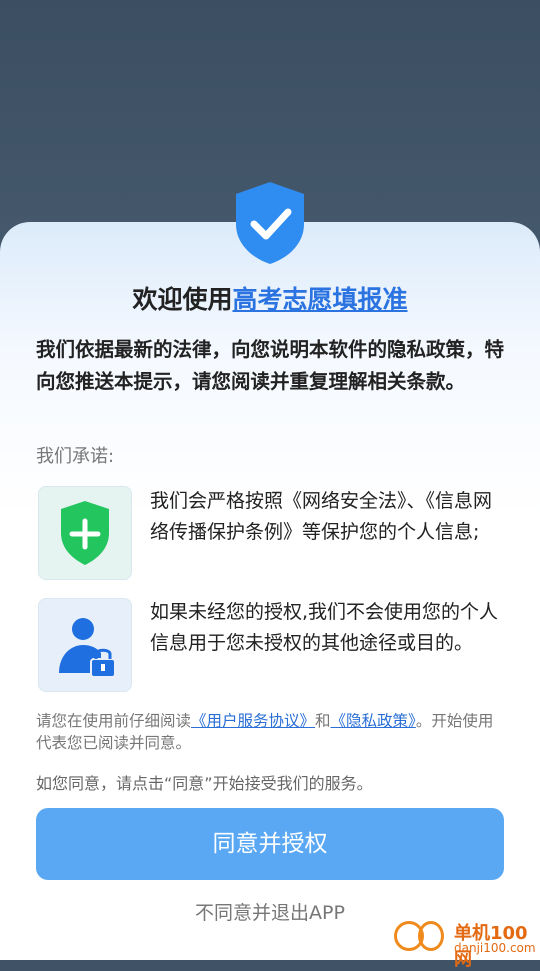 This screenshot has height=971, width=540. Describe the element at coordinates (271, 732) in the screenshot. I see `agreement-notice: 请您在使用前仔细阅读《用户服务协议》和《隐私政策》。开始使用代表您已阅读并同意。` at that location.